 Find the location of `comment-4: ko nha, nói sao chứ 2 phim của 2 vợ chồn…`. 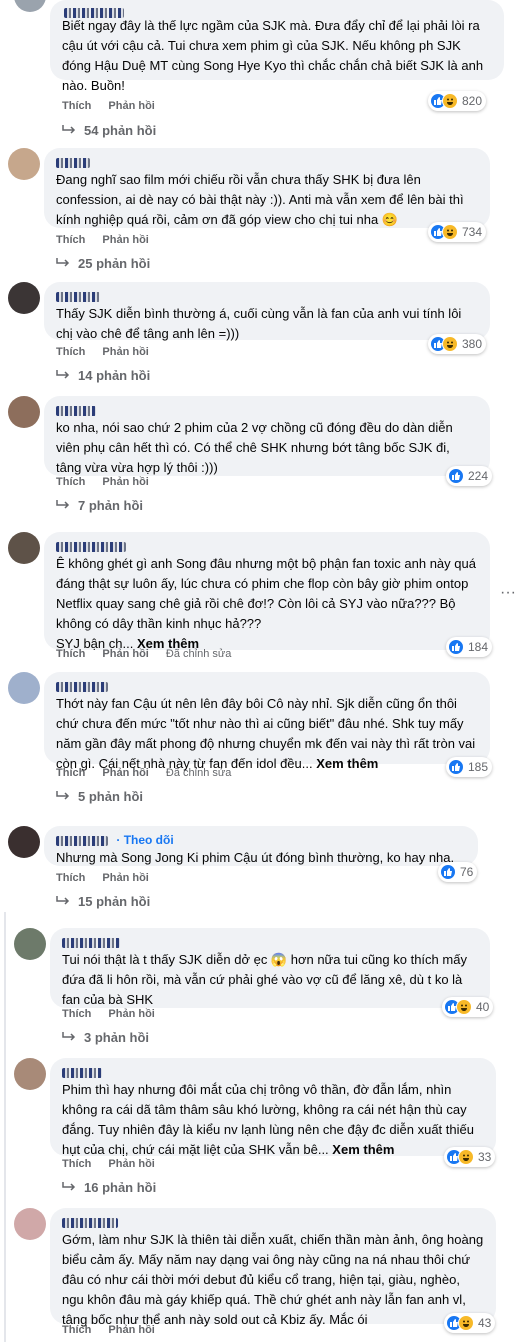

comment-4: ko nha, nói sao chứ 2 phim của 2 vợ chồn… is located at coordinates (264, 455).